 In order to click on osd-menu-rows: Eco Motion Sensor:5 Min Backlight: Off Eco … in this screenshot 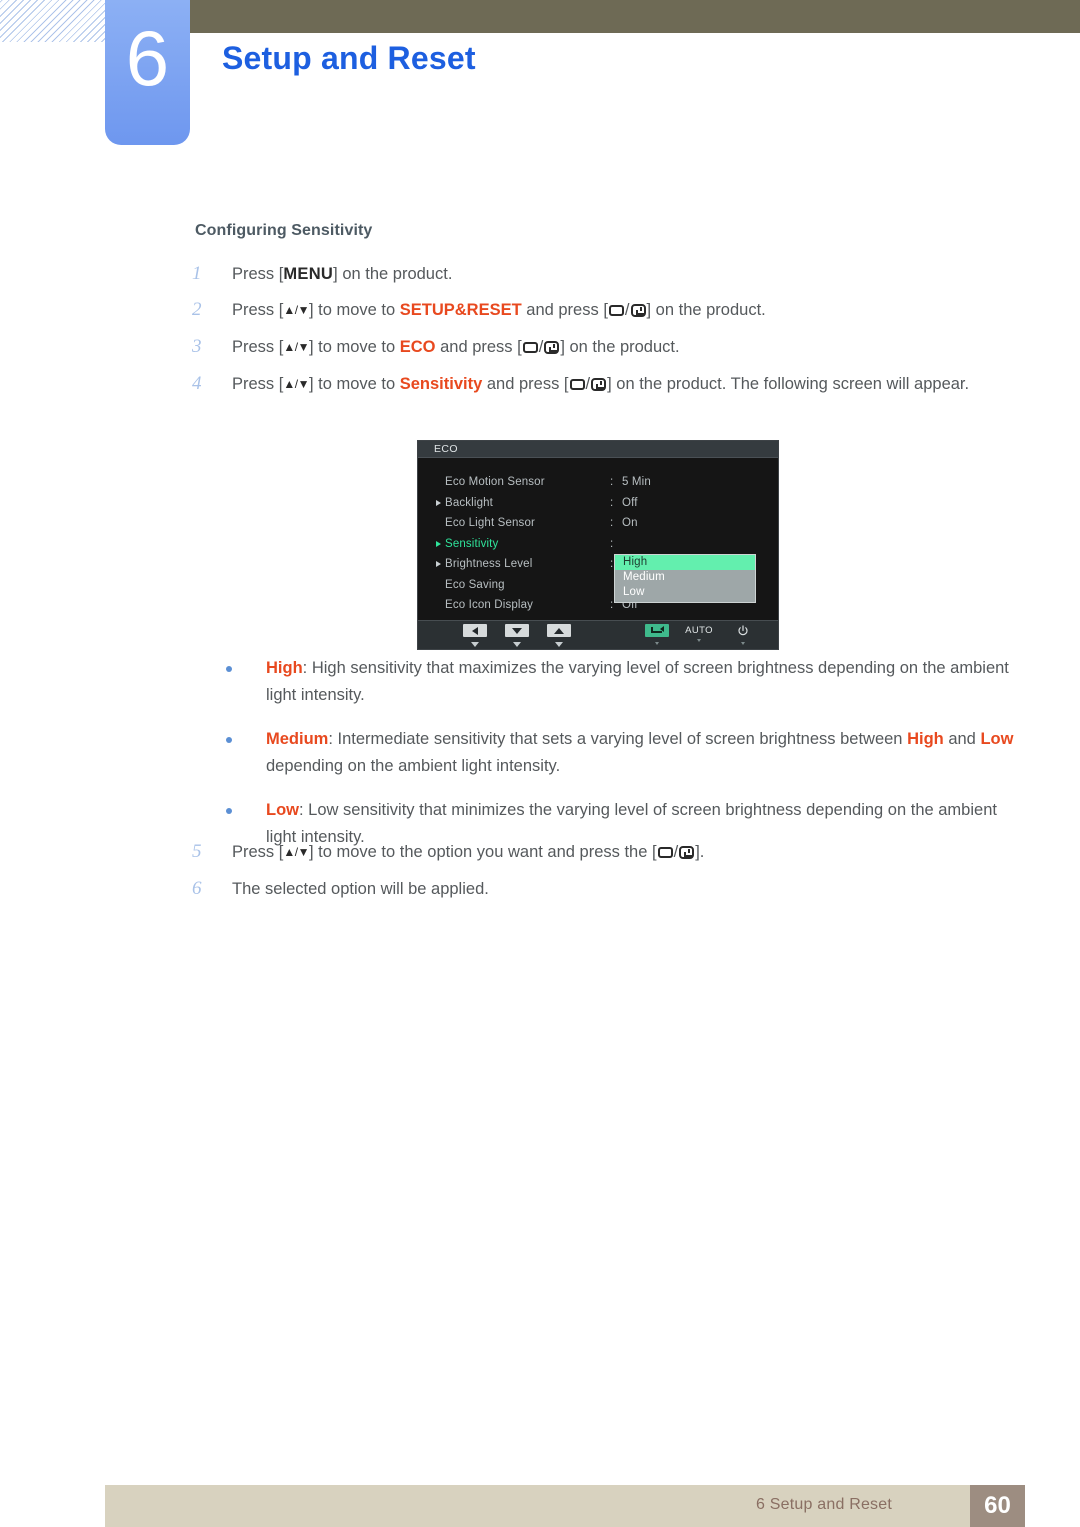, I will do `click(598, 537)`.